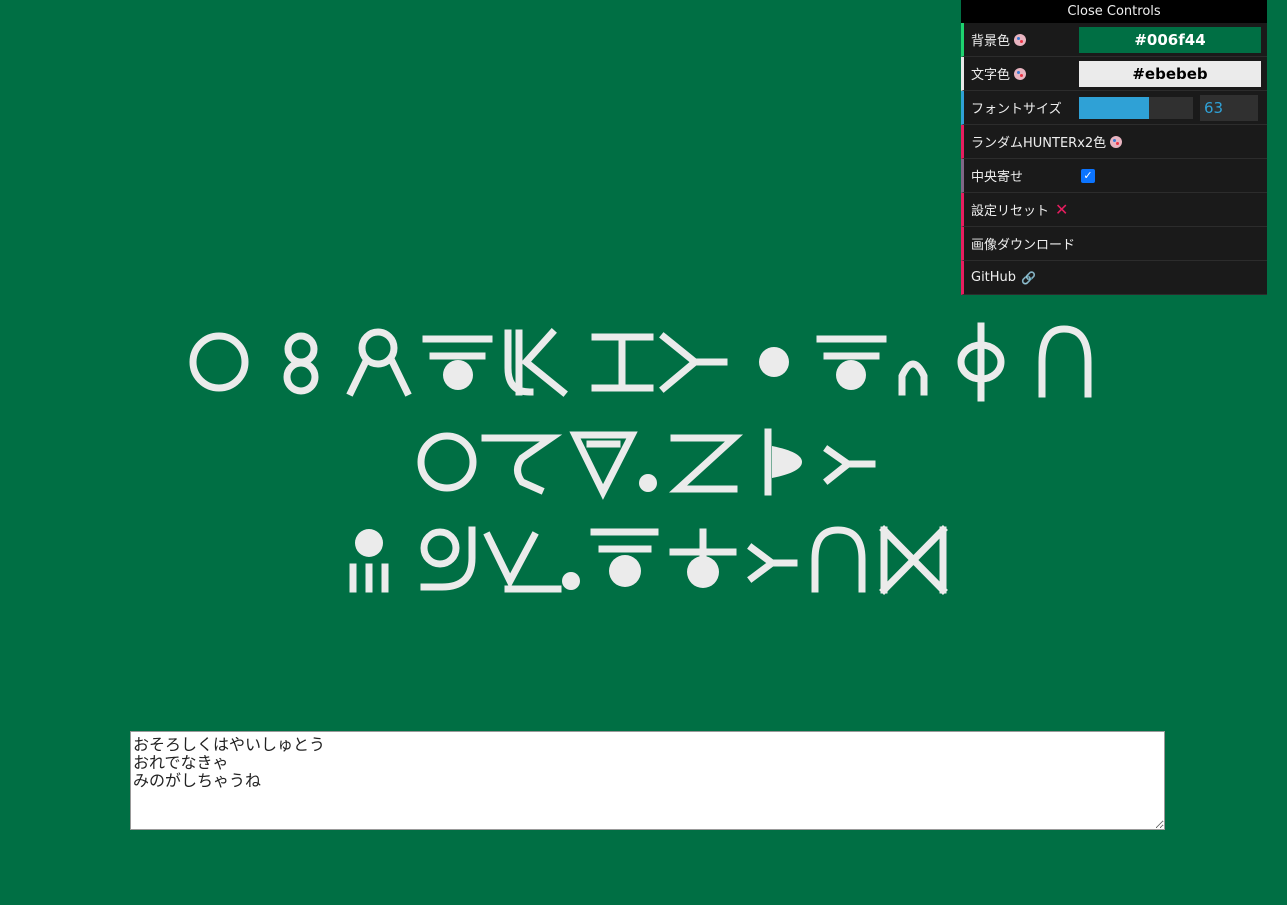 The image size is (1287, 905). Describe the element at coordinates (991, 75) in the screenshot. I see `text-color-label-text: 文字色` at that location.